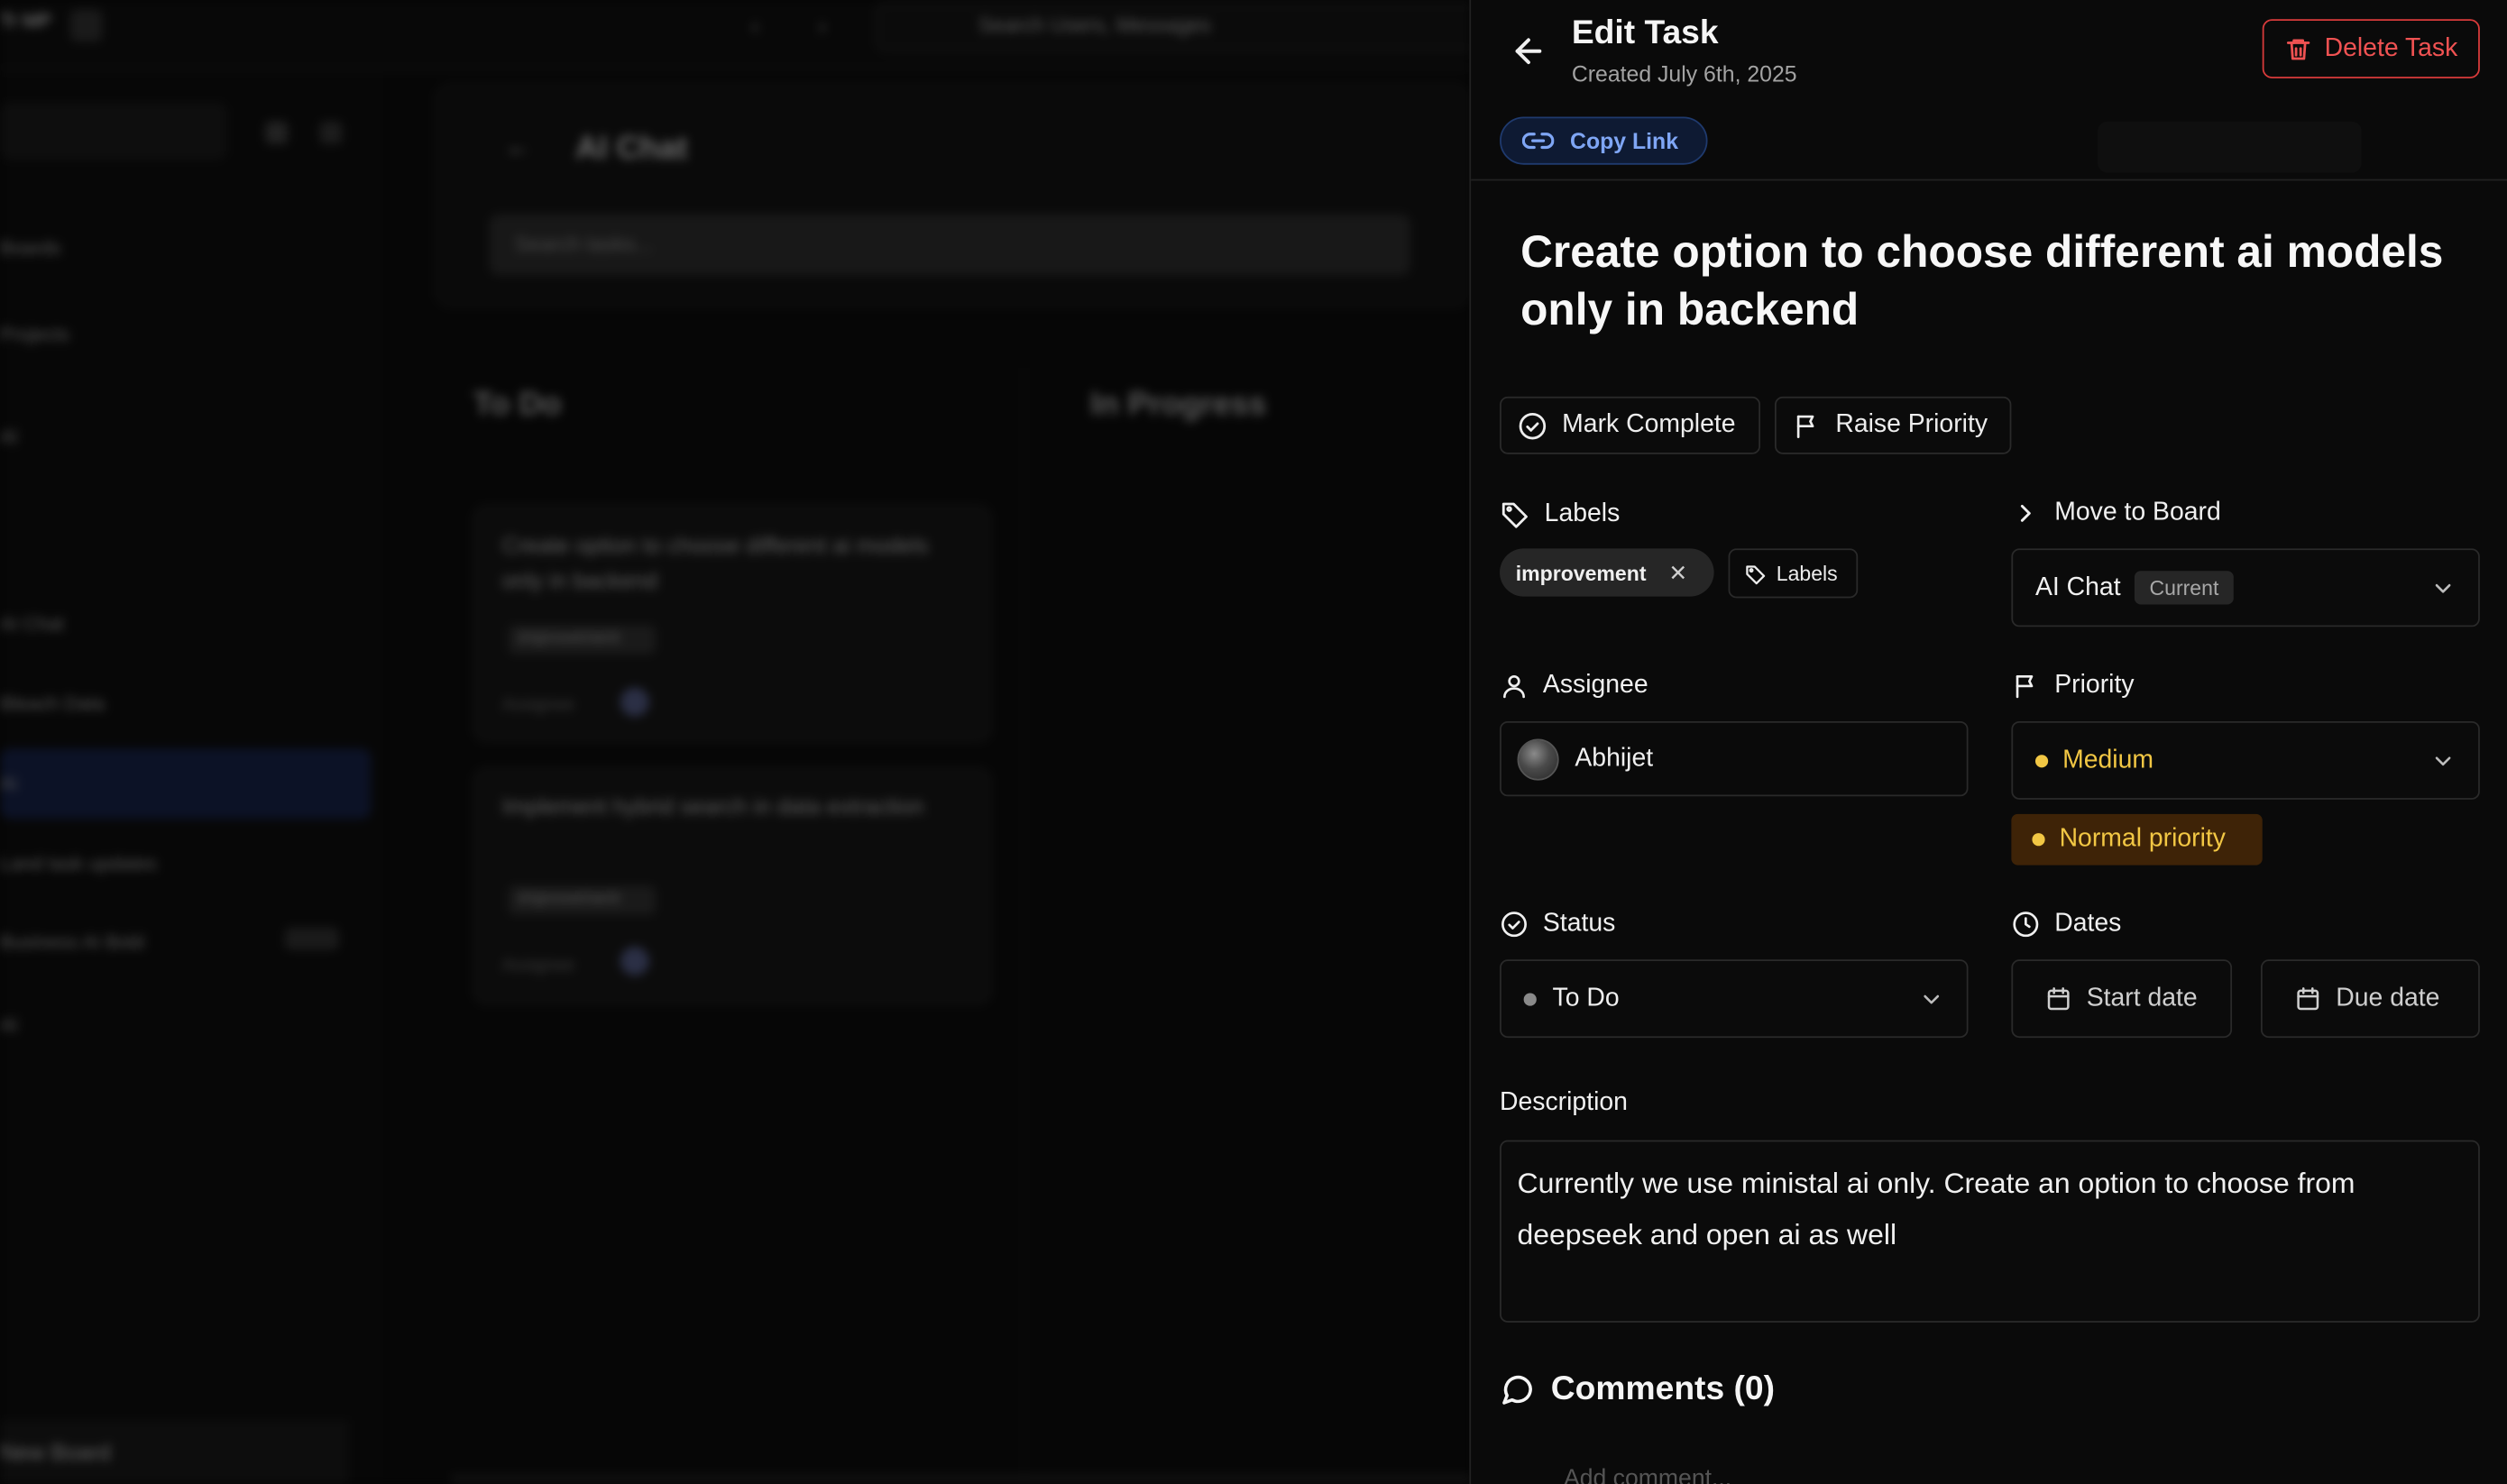 This screenshot has width=2507, height=1484. I want to click on move-to-board-toggle: Move to Board, so click(2116, 513).